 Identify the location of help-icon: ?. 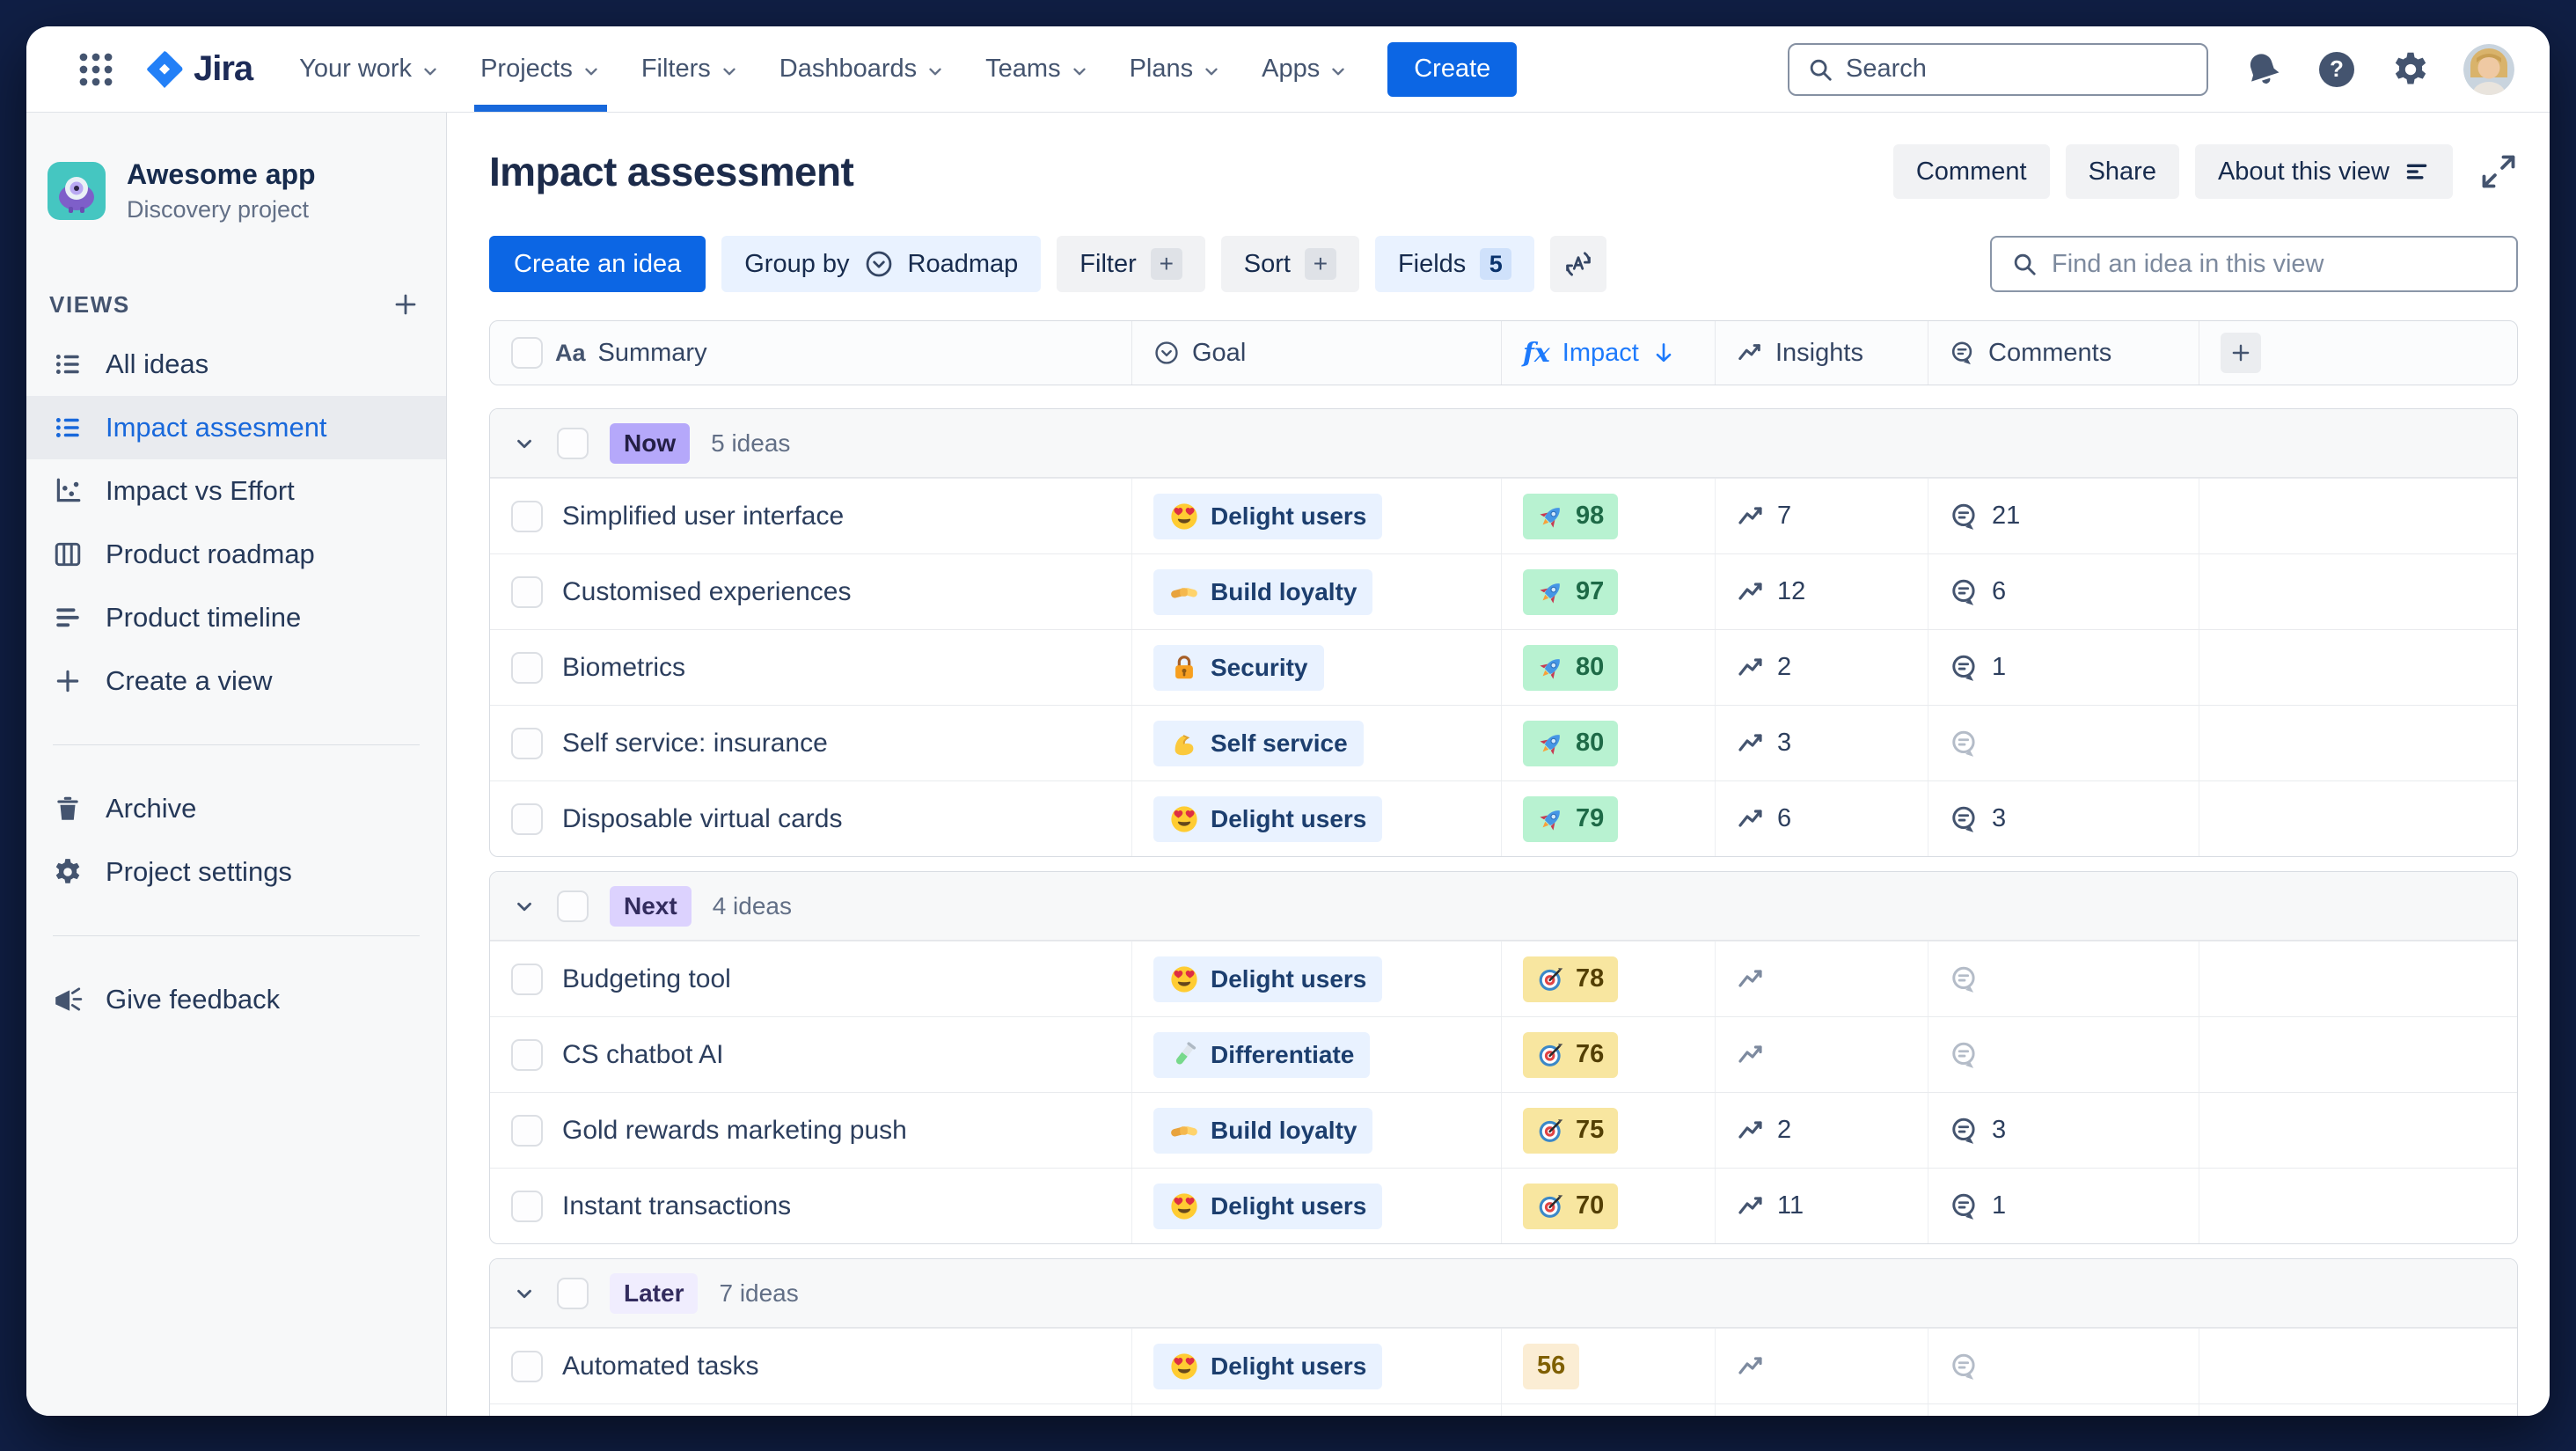
(2336, 69).